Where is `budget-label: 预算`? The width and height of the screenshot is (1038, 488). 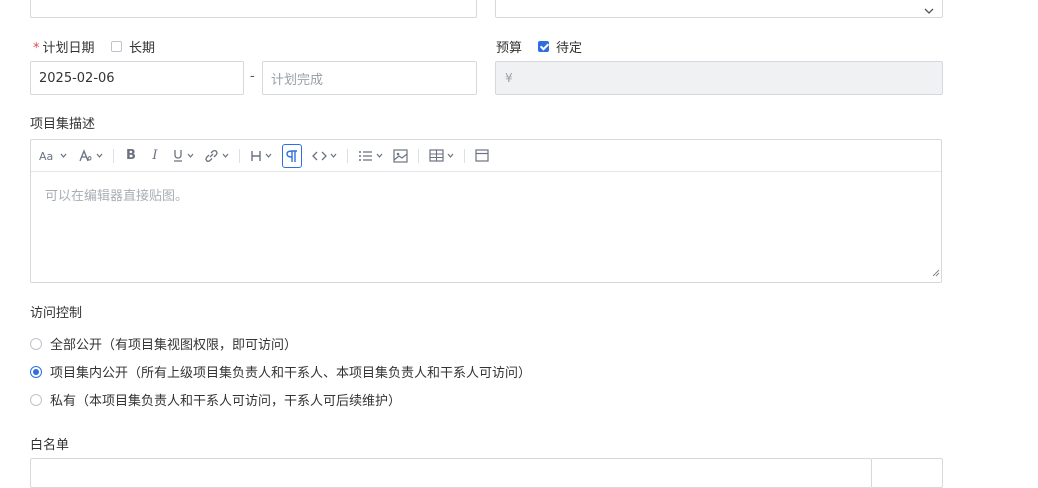 budget-label: 预算 is located at coordinates (509, 48).